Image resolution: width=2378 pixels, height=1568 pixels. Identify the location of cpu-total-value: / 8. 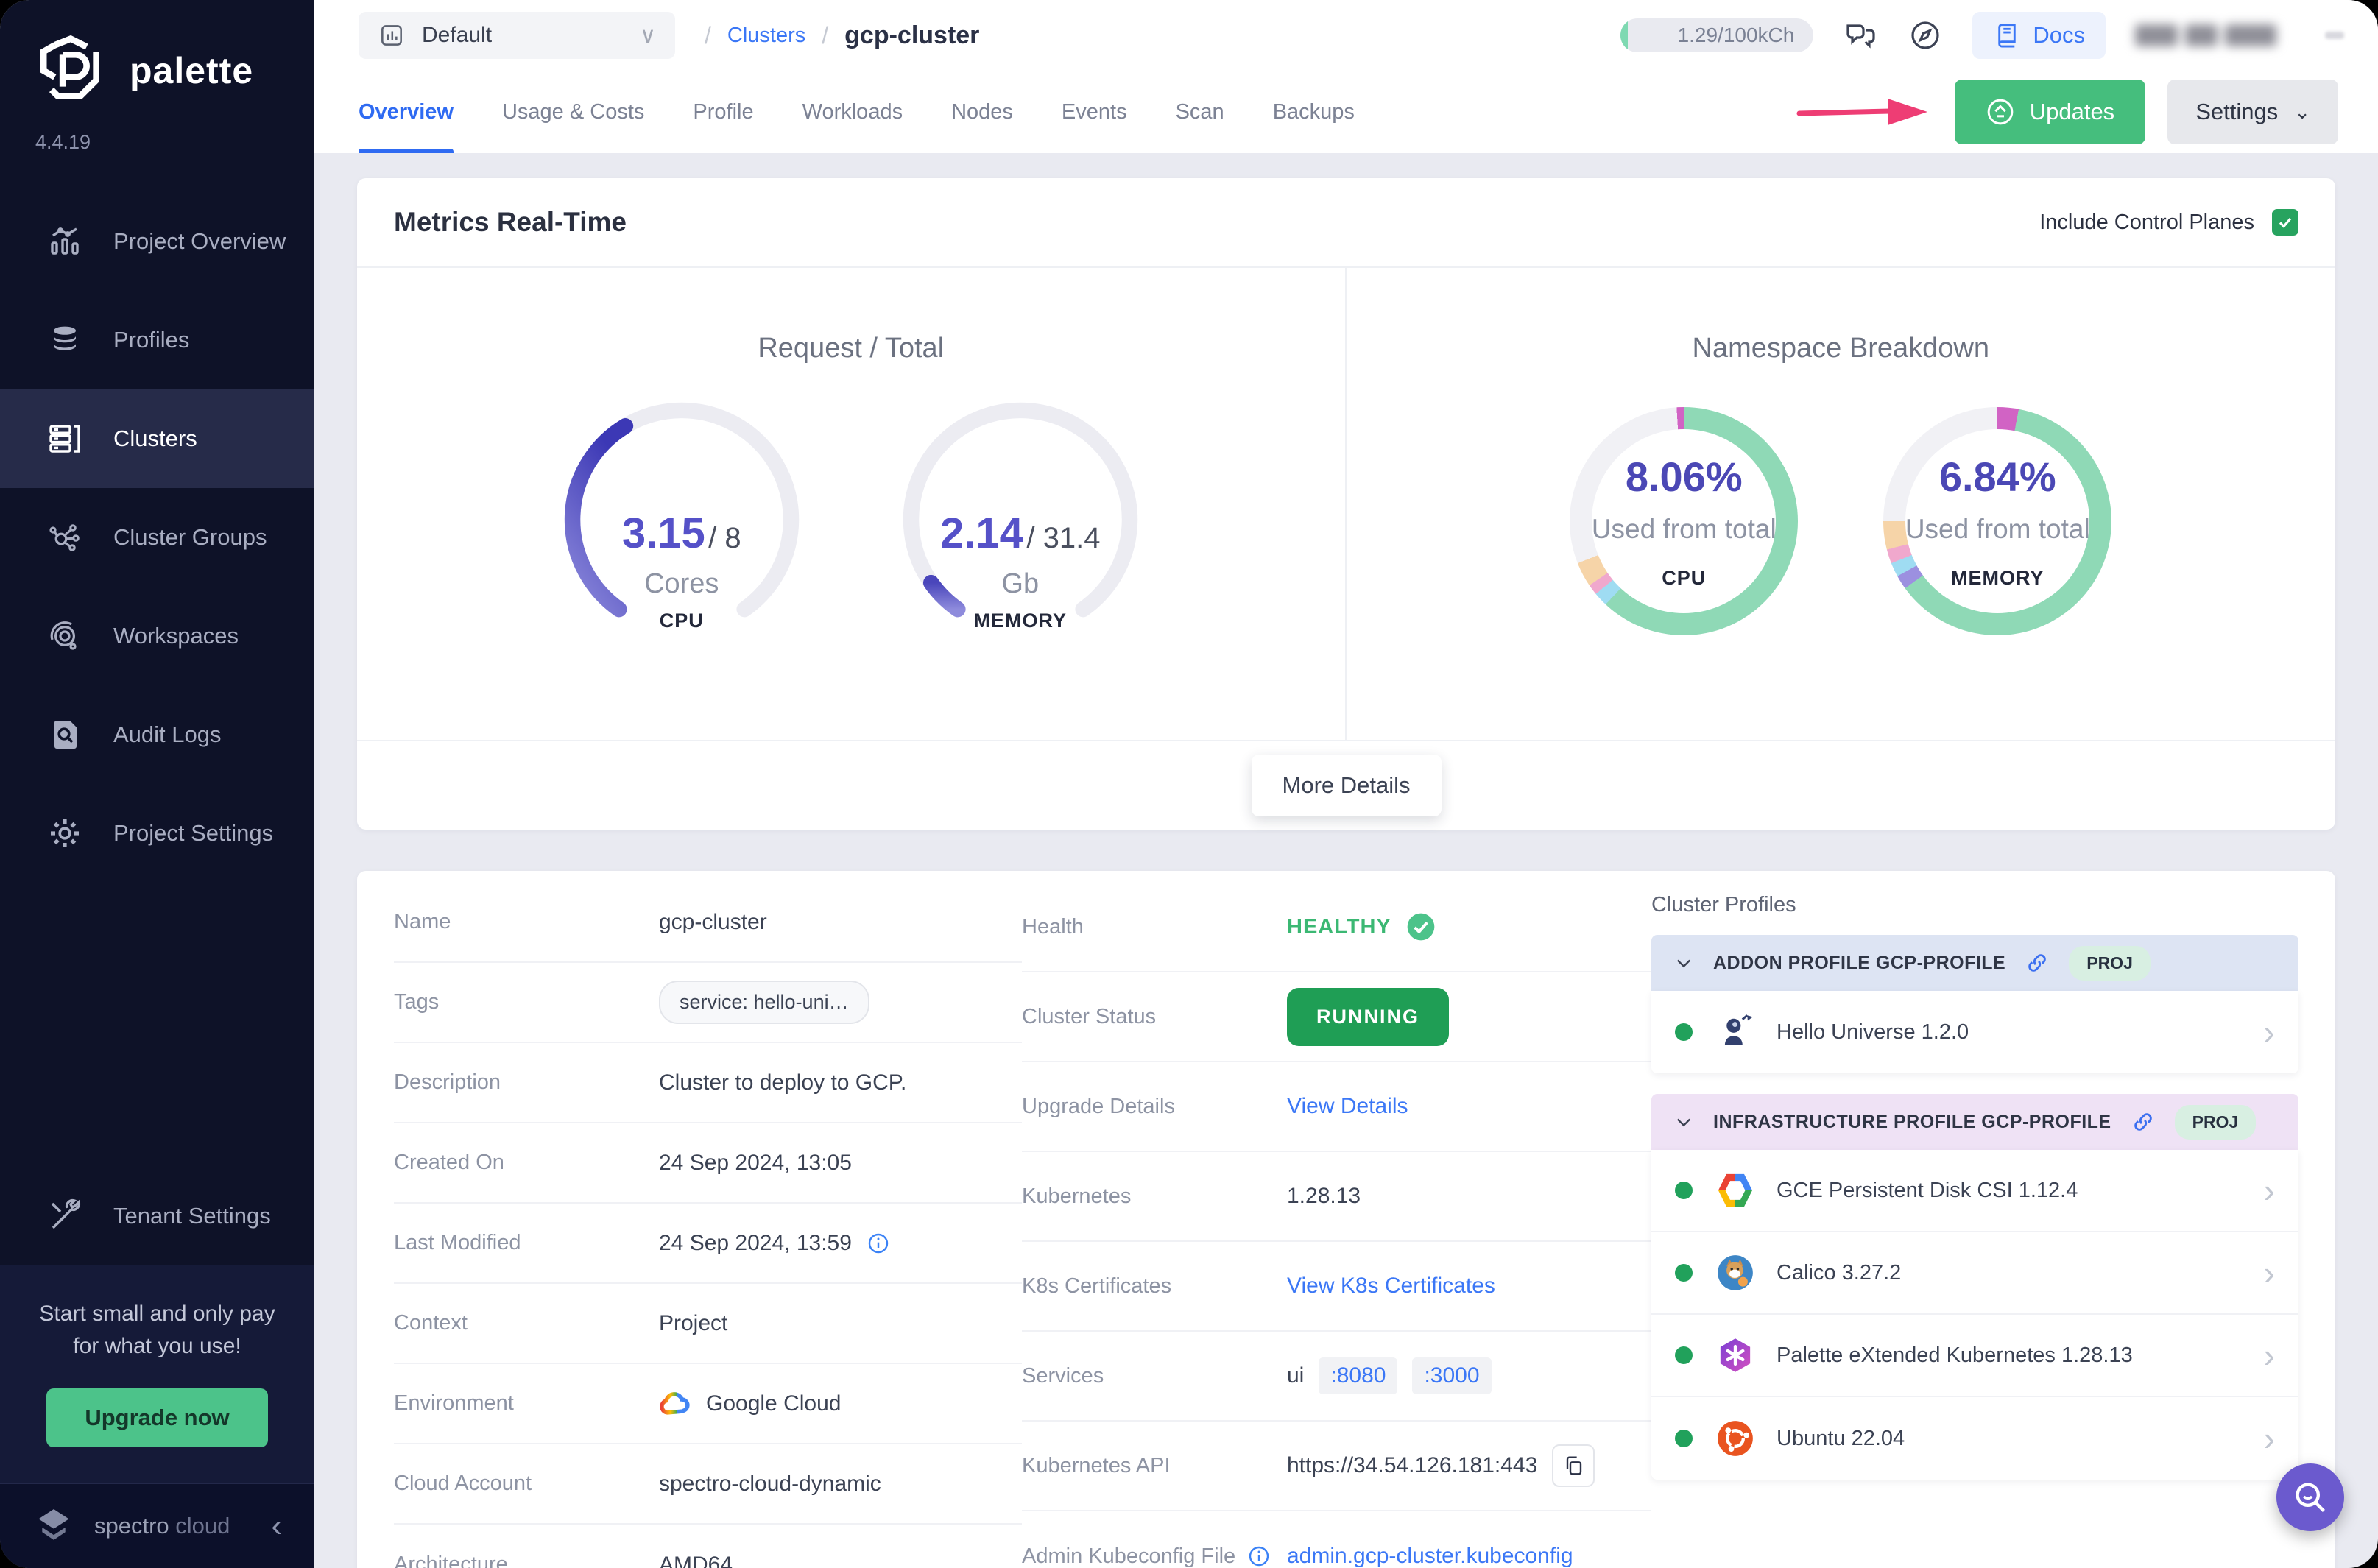
(724, 538).